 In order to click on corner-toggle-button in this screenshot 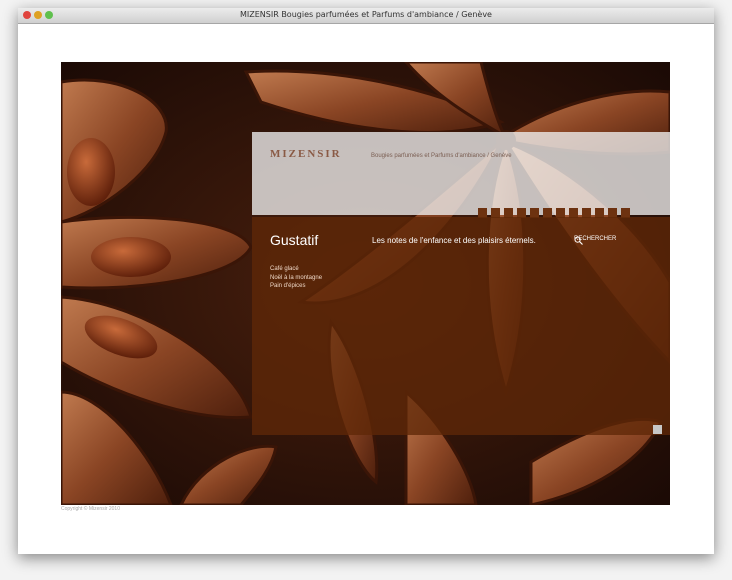, I will do `click(657, 429)`.